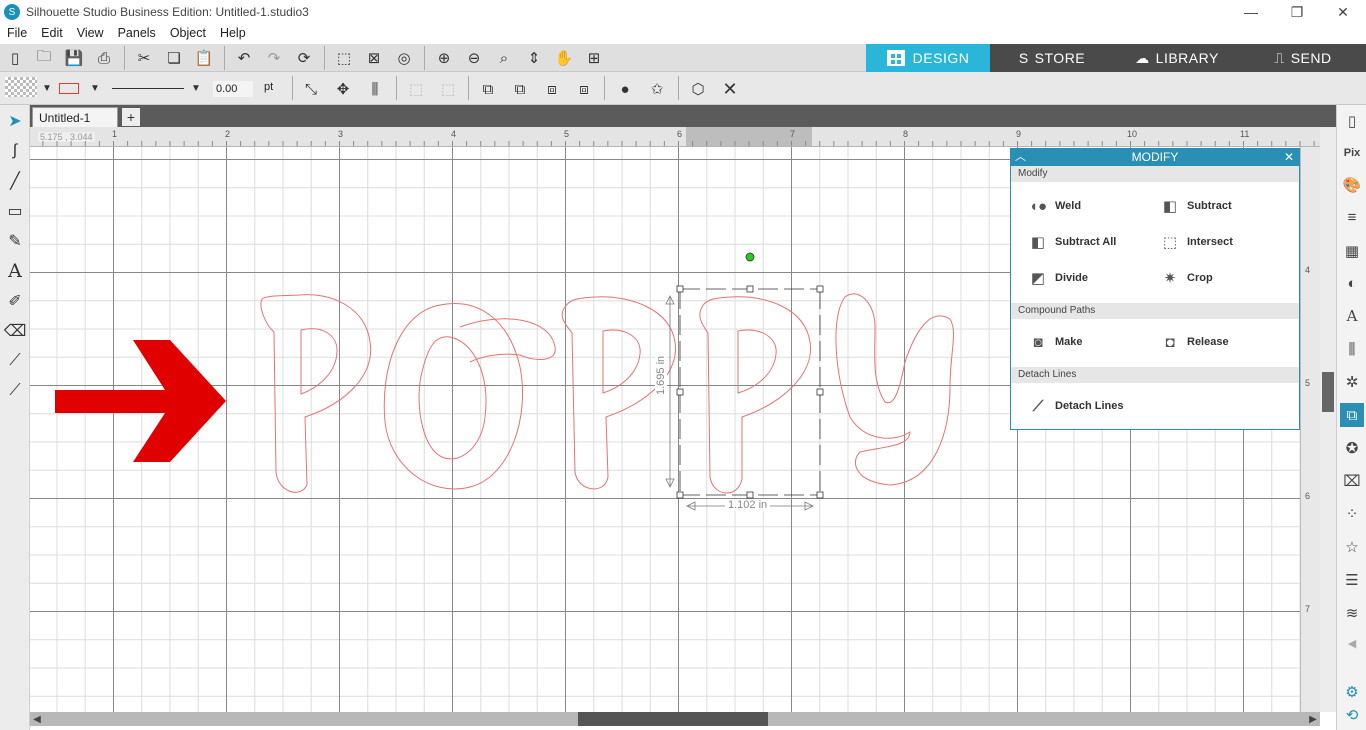 This screenshot has height=730, width=1366. What do you see at coordinates (1352, 382) in the screenshot?
I see `transform-icon: ✲` at bounding box center [1352, 382].